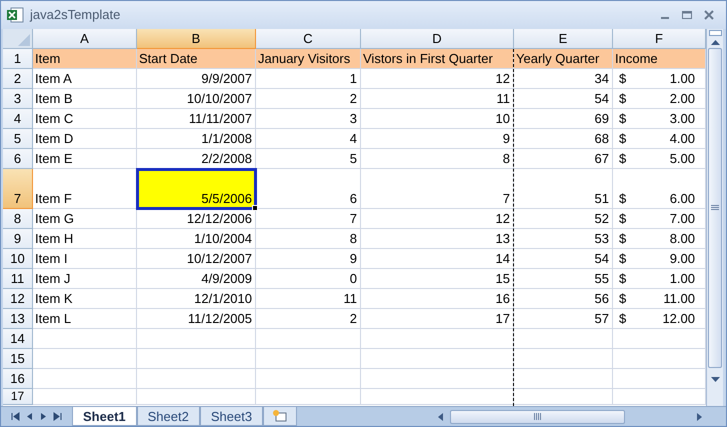  I want to click on column-header: F, so click(659, 39).